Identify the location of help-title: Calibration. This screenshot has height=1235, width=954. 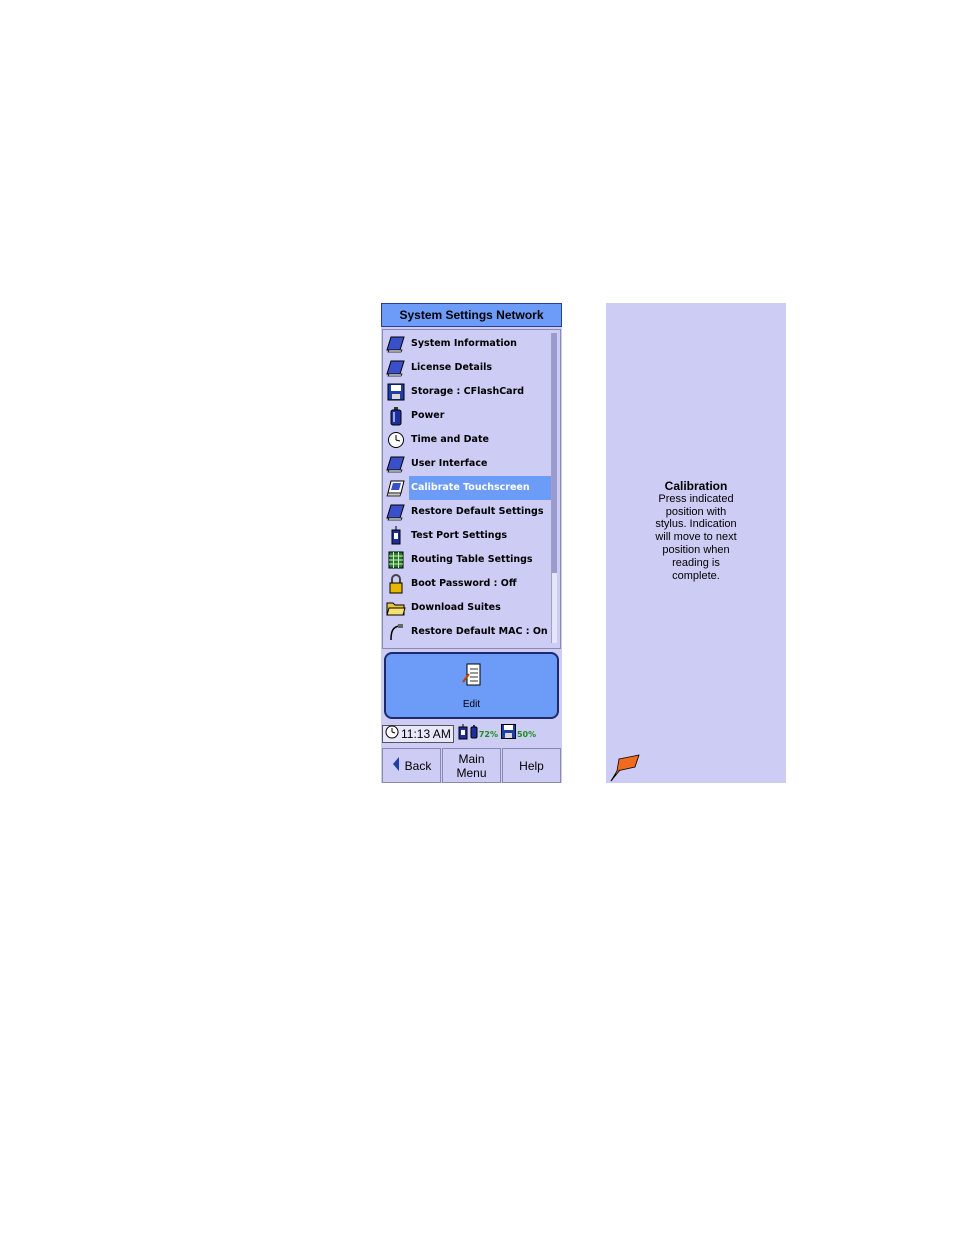
(696, 486).